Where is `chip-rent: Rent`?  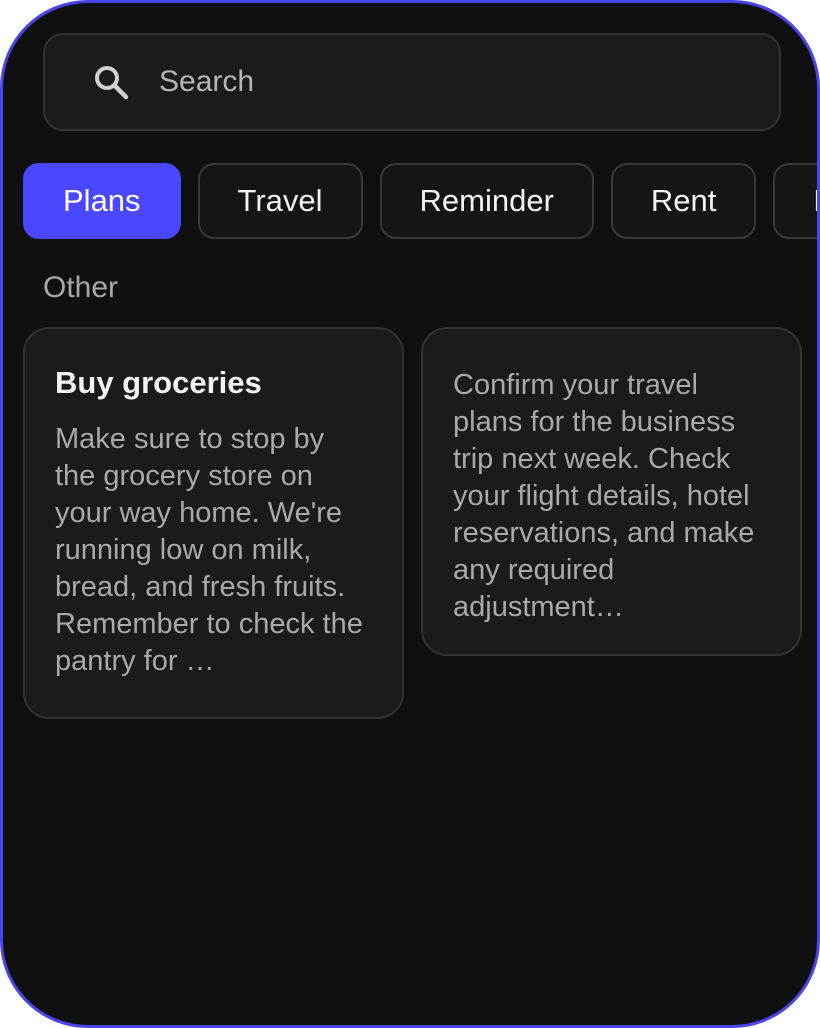
chip-rent: Rent is located at coordinates (683, 201).